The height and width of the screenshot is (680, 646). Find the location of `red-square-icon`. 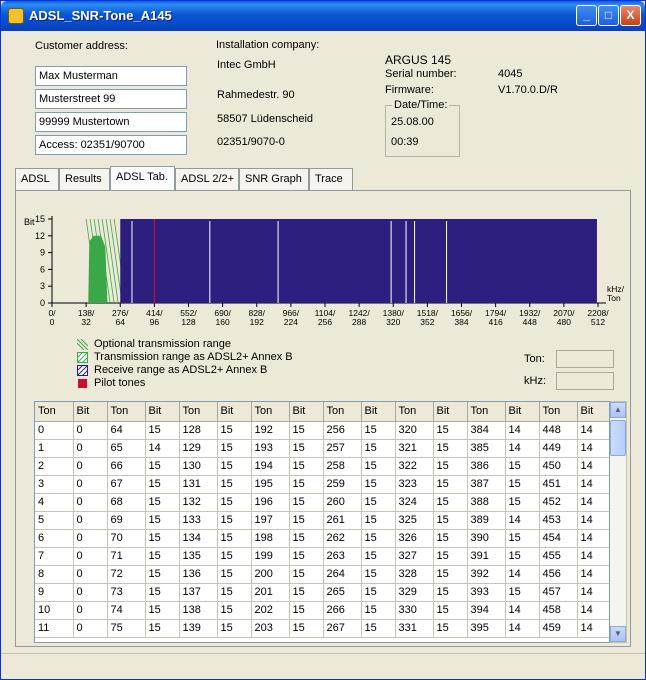

red-square-icon is located at coordinates (82, 383).